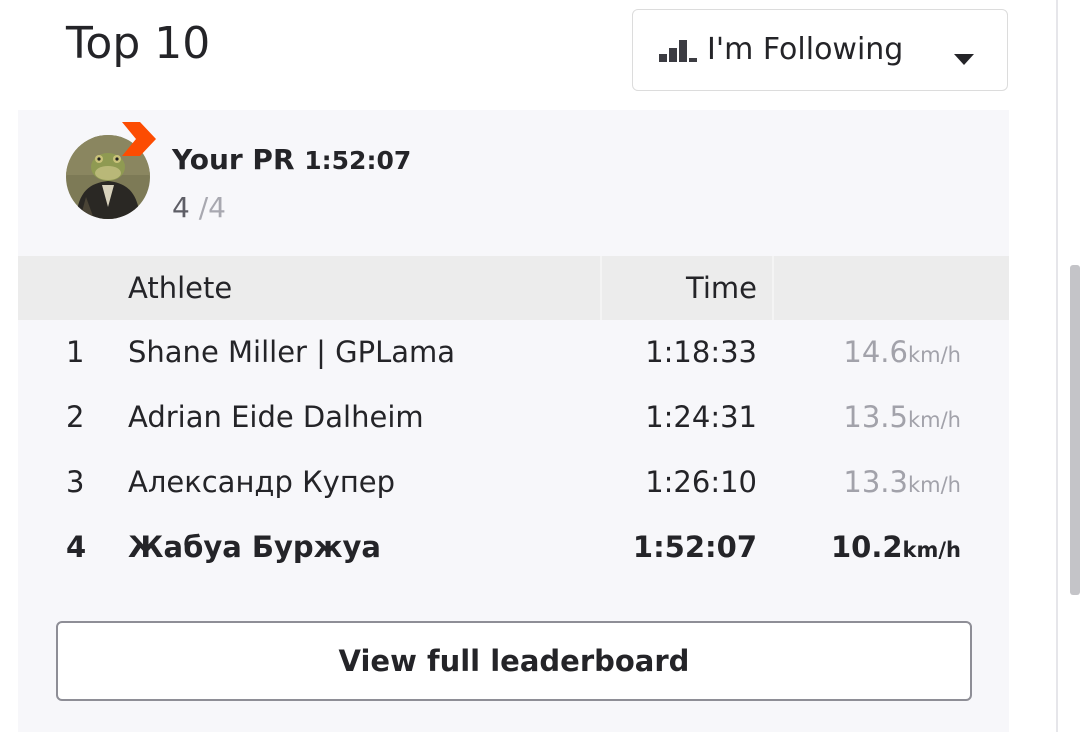 This screenshot has width=1080, height=732. What do you see at coordinates (75, 352) in the screenshot?
I see `row-rank: 1` at bounding box center [75, 352].